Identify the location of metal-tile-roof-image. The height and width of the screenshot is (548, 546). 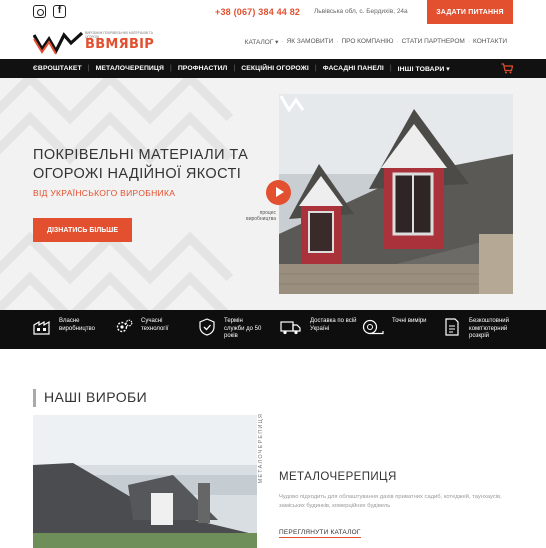
(145, 481).